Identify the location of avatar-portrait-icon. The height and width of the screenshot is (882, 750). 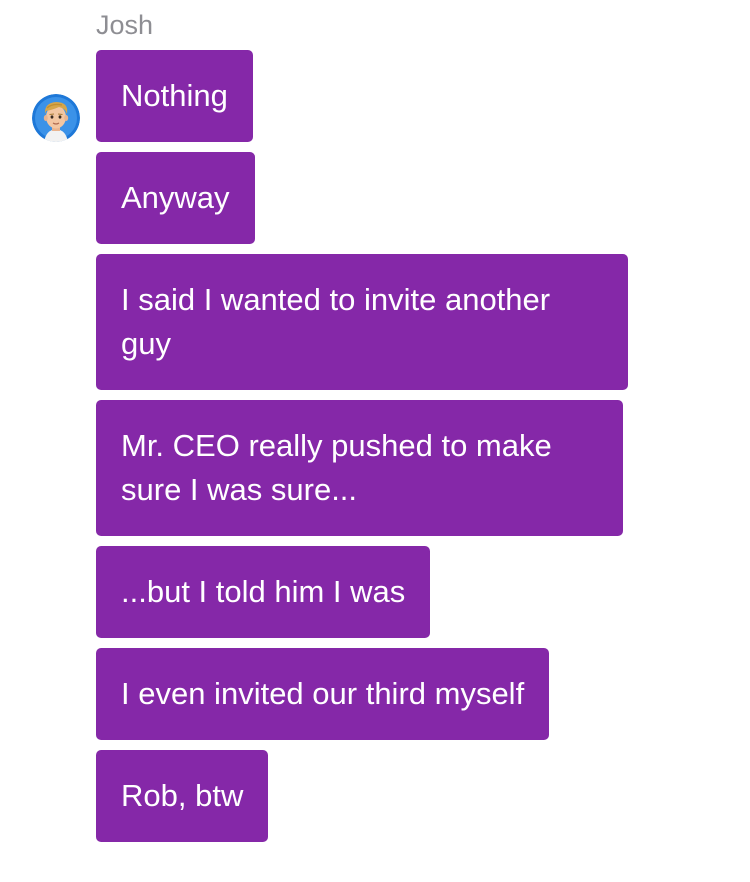
(56, 118).